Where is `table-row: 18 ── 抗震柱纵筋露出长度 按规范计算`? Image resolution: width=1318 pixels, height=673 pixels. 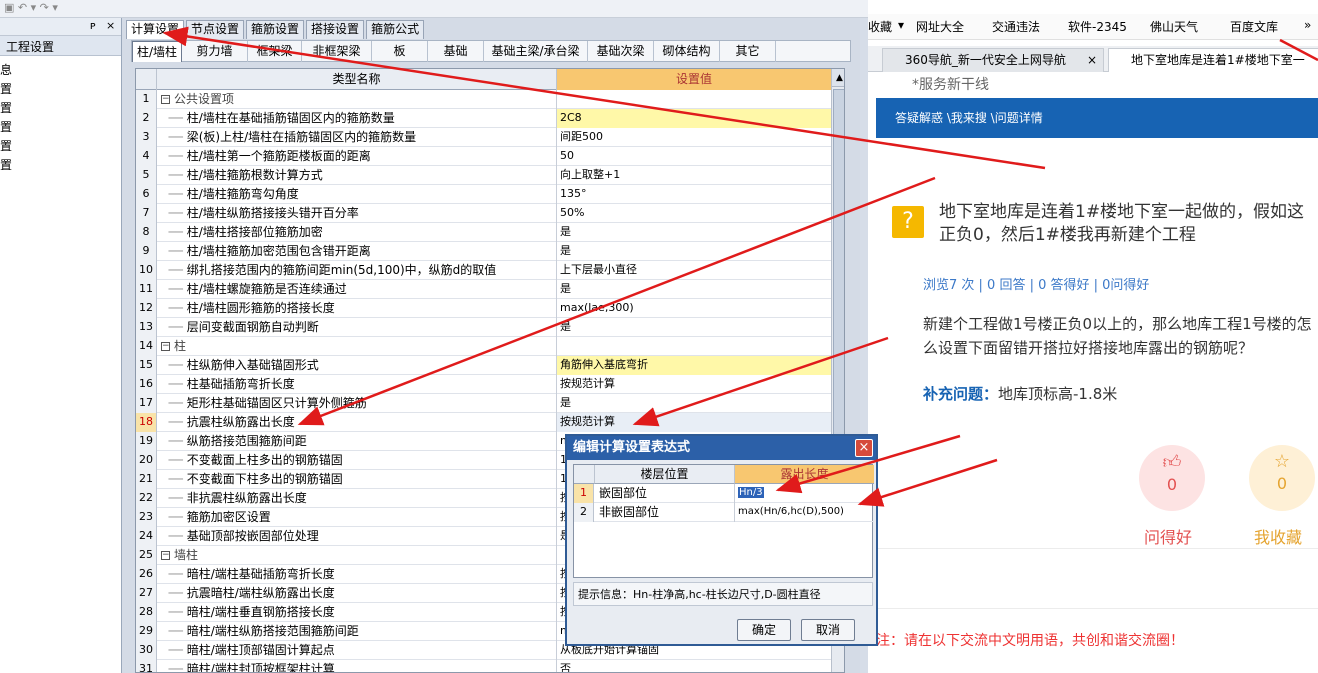 table-row: 18 ── 抗震柱纵筋露出长度 按规范计算 is located at coordinates (490, 422).